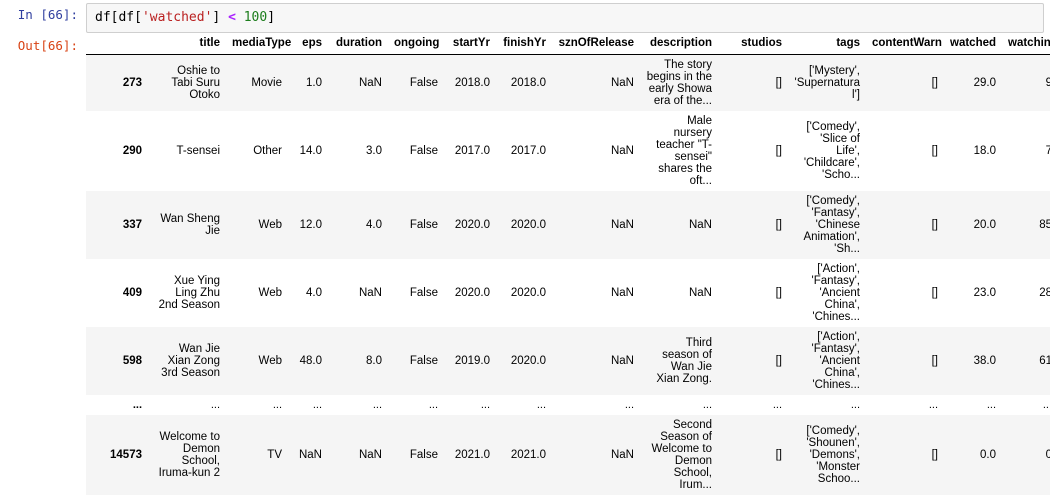 The image size is (1050, 502). Describe the element at coordinates (198, 151) in the screenshot. I see `cell-title: T-sensei` at that location.